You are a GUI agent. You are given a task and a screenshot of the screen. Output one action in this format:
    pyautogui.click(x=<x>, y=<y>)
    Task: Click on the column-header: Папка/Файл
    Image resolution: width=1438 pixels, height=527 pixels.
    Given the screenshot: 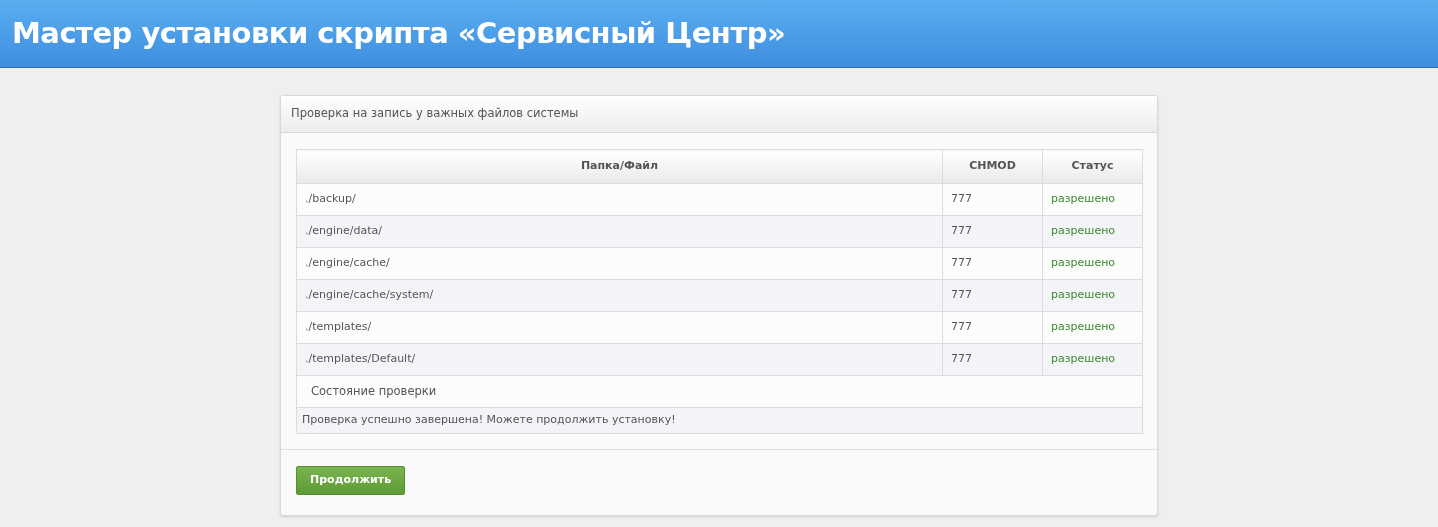 What is the action you would take?
    pyautogui.click(x=619, y=166)
    